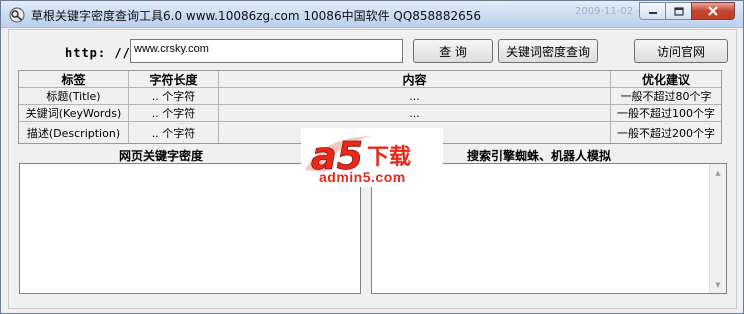 Image resolution: width=744 pixels, height=314 pixels. What do you see at coordinates (718, 172) in the screenshot?
I see `scroll-up-arrow-icon: ▲` at bounding box center [718, 172].